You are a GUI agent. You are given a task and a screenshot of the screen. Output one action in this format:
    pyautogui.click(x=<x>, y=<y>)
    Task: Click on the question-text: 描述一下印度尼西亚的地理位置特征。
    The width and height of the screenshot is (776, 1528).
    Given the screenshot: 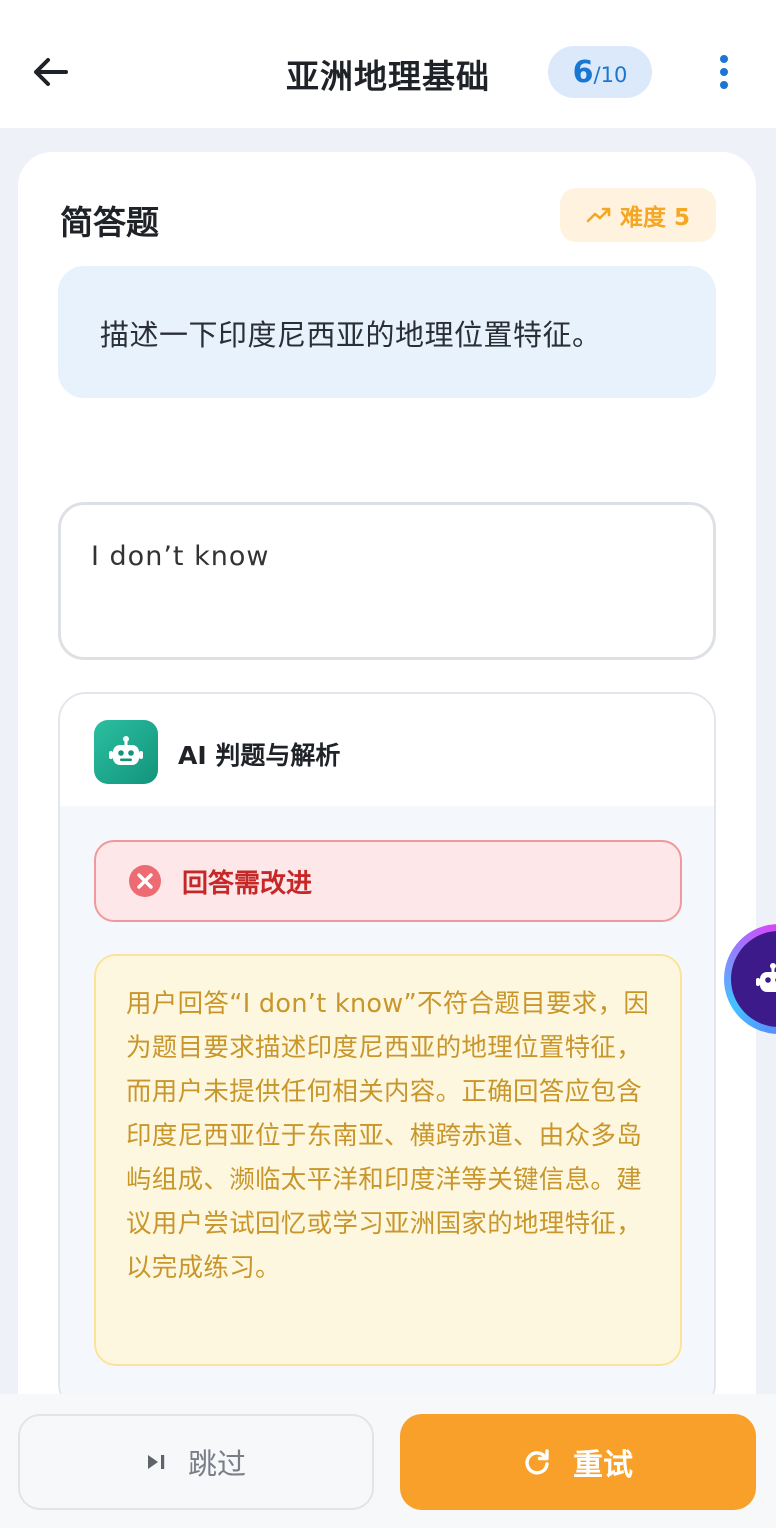 What is the action you would take?
    pyautogui.click(x=387, y=332)
    